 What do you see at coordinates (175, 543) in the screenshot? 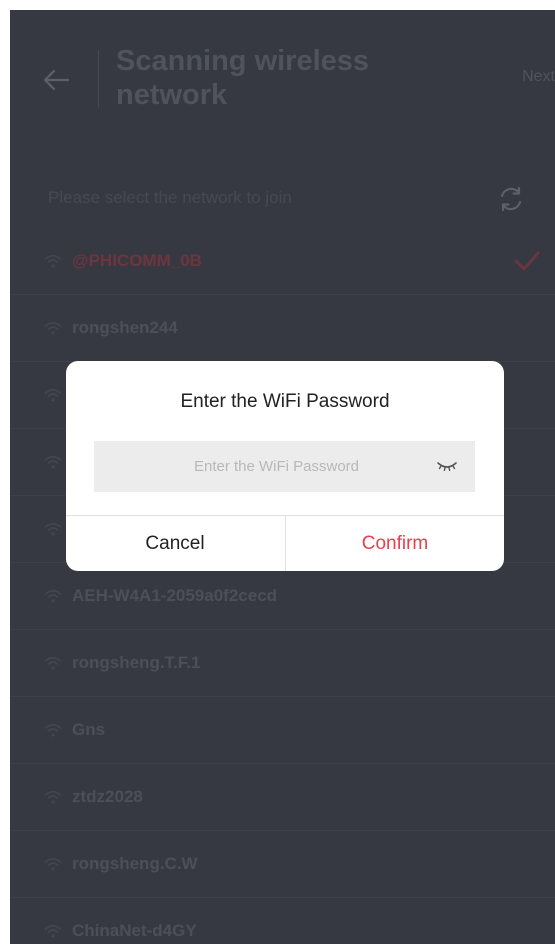
I see `cancel-button: Cancel` at bounding box center [175, 543].